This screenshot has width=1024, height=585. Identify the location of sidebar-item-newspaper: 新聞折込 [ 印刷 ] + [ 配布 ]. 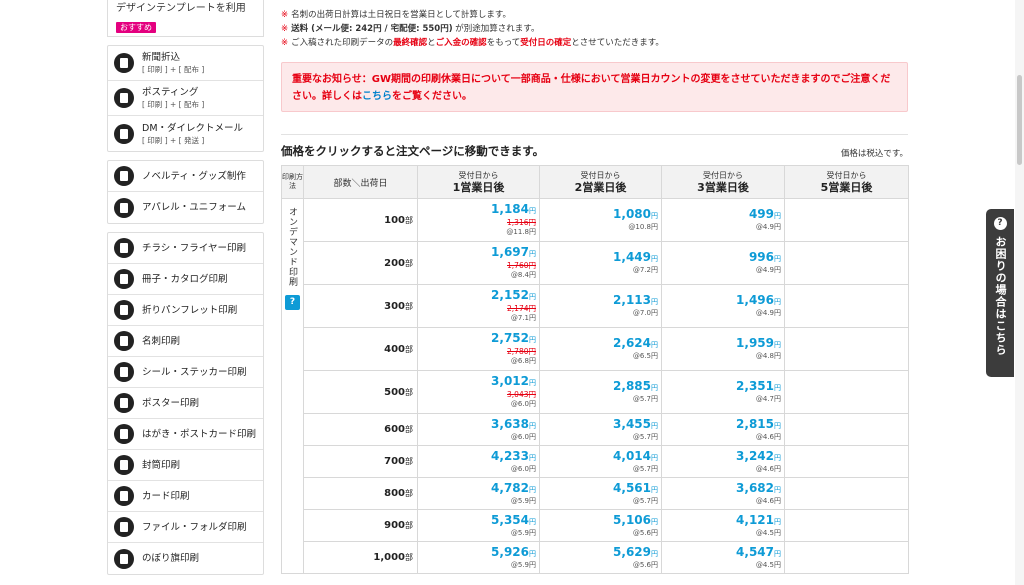
(185, 63).